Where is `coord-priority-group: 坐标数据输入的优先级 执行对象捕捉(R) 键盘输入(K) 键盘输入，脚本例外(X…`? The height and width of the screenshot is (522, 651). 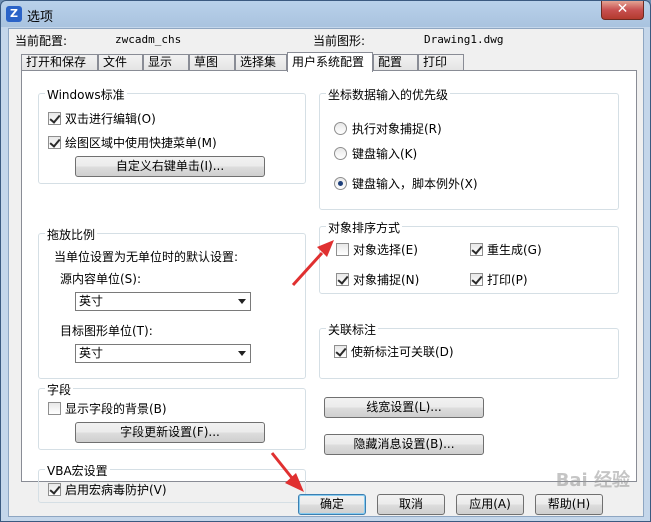 coord-priority-group: 坐标数据输入的优先级 执行对象捕捉(R) 键盘输入(K) 键盘输入，脚本例外(X… is located at coordinates (469, 148).